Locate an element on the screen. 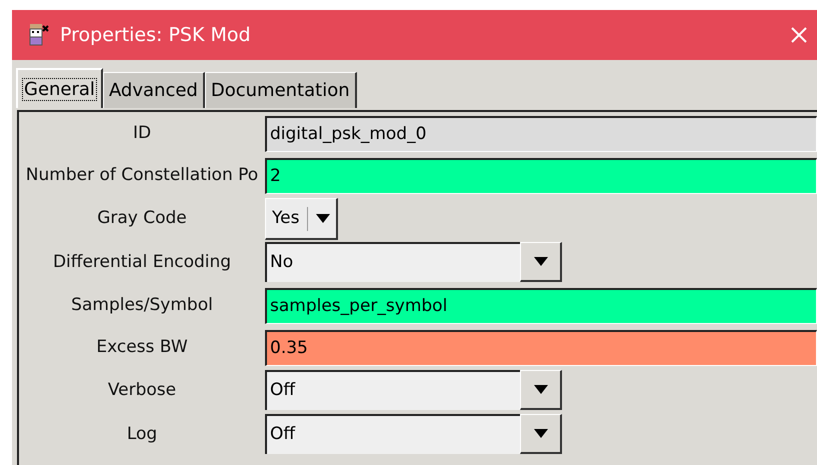  parameter-label: Number of Constellation Po is located at coordinates (142, 176).